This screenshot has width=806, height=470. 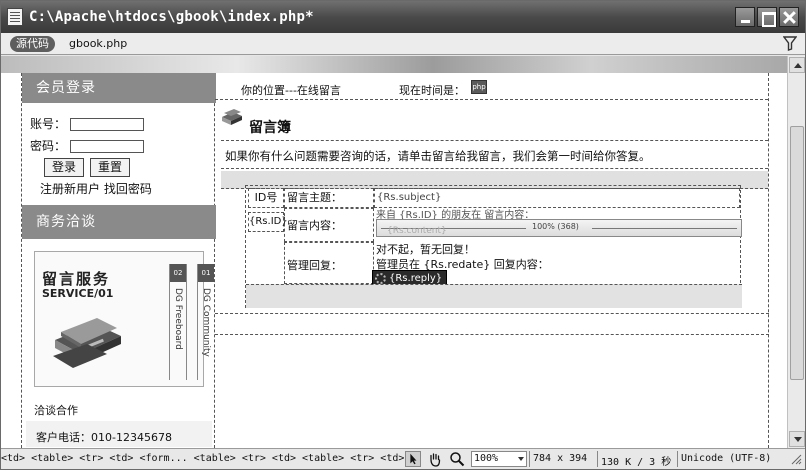 I want to click on login-section-header: 会员登录, so click(x=119, y=88).